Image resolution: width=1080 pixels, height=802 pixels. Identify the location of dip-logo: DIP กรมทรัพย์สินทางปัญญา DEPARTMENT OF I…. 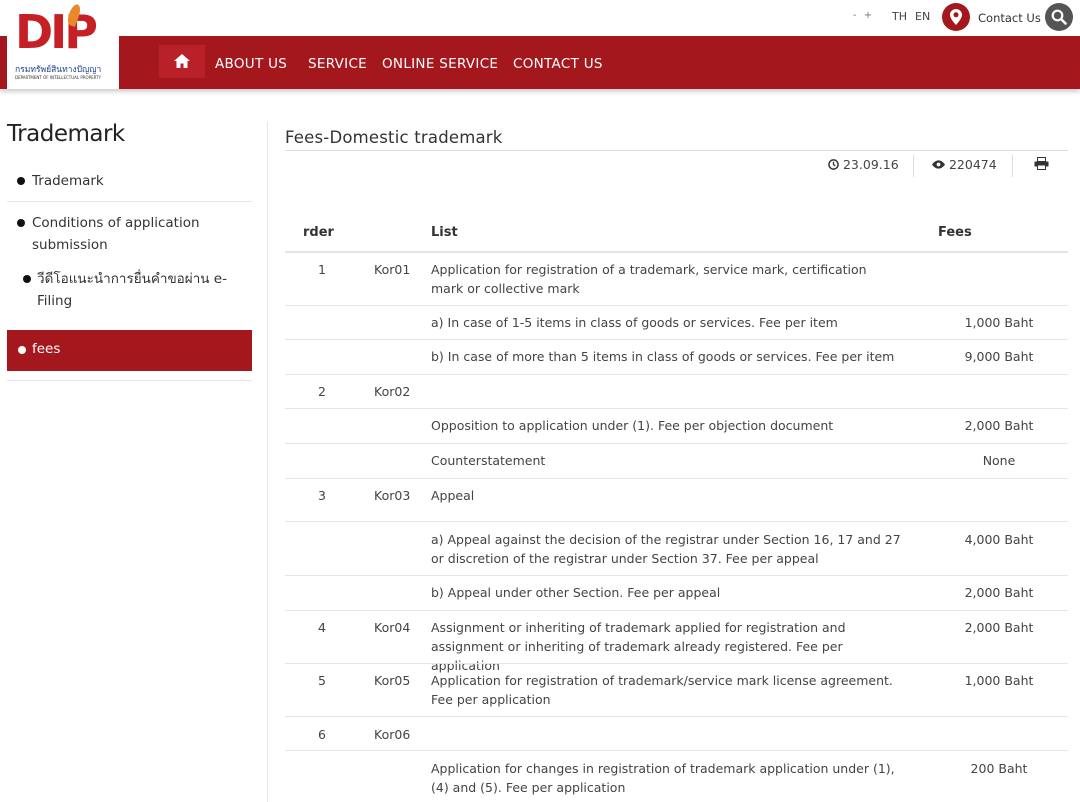
(63, 44).